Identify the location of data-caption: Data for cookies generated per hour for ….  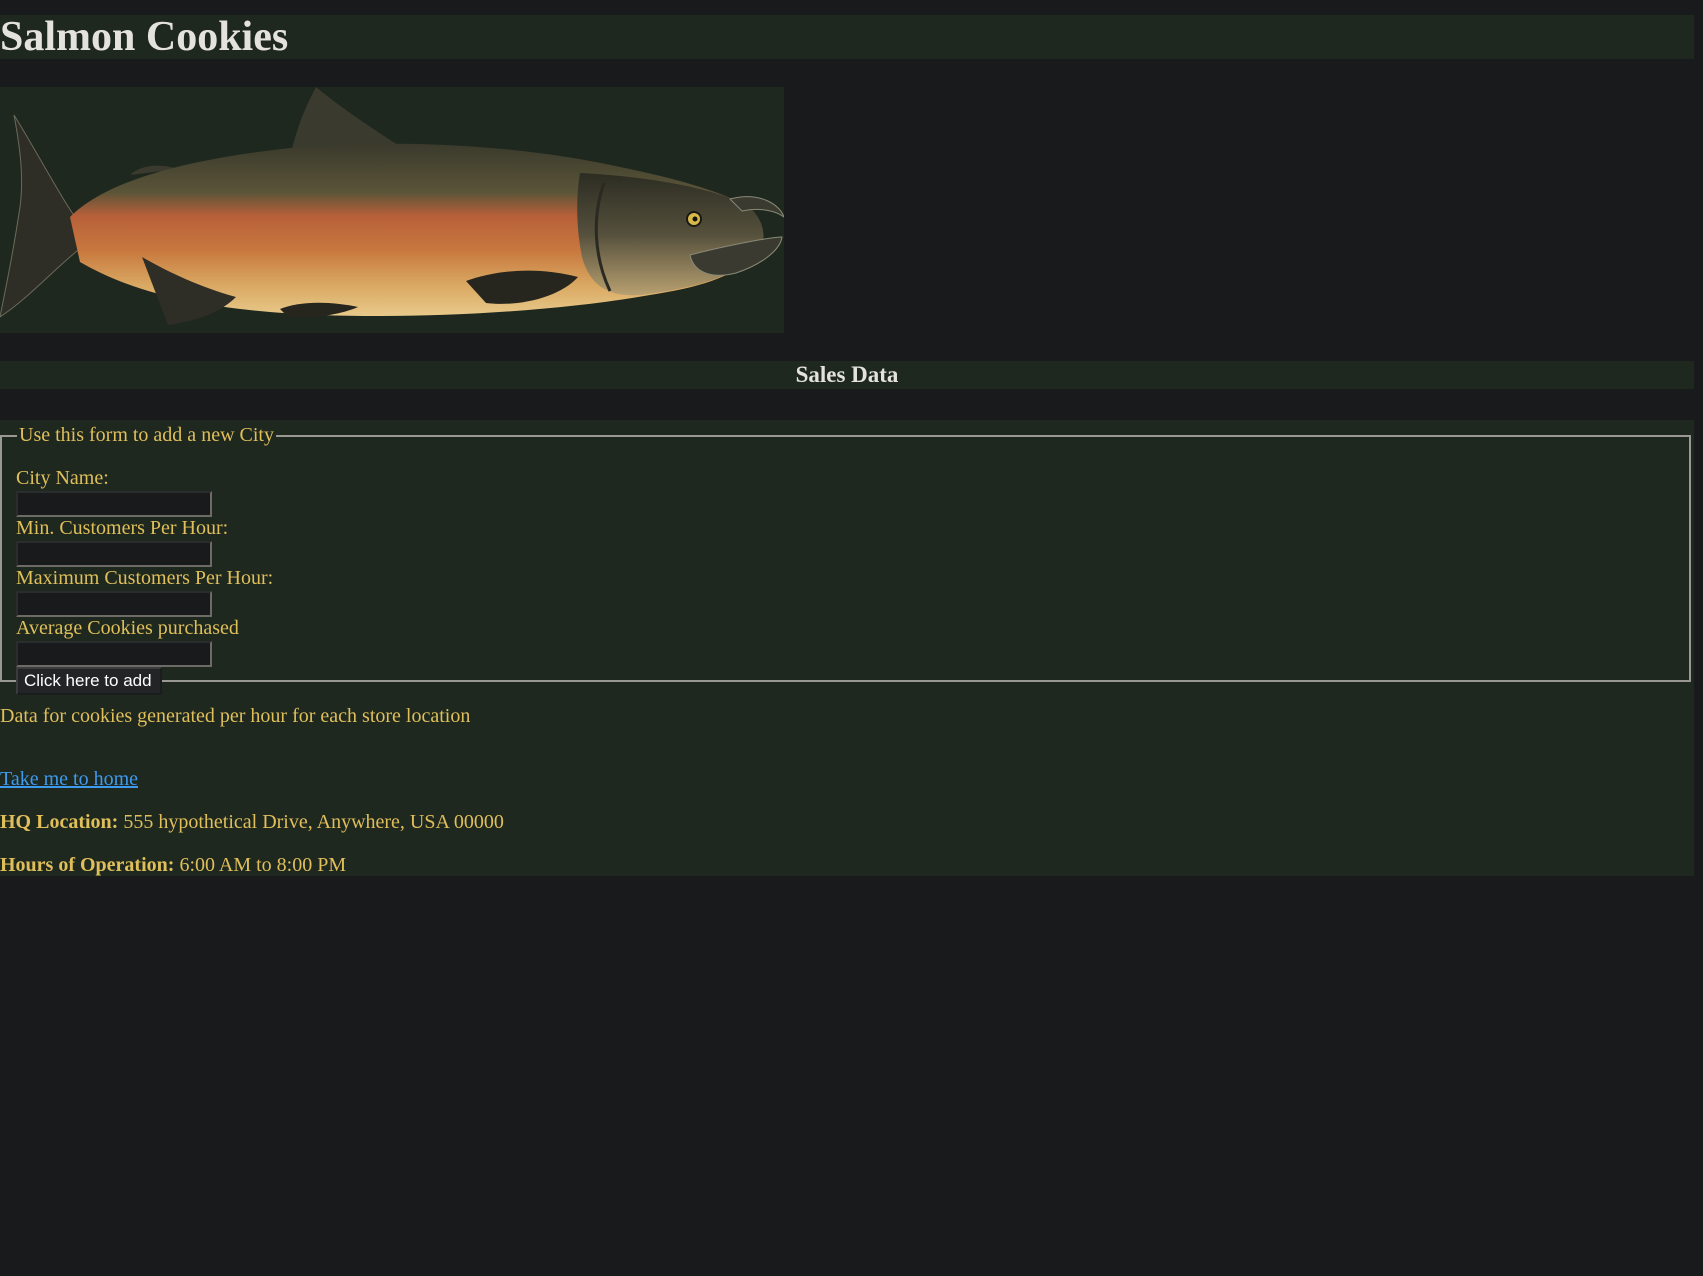
(235, 716).